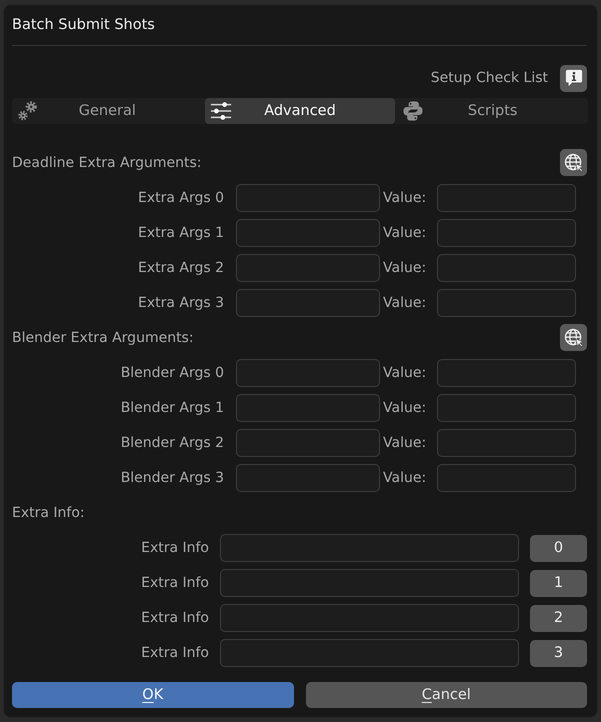  What do you see at coordinates (103, 338) in the screenshot?
I see `section-title: Blender Extra Arguments:` at bounding box center [103, 338].